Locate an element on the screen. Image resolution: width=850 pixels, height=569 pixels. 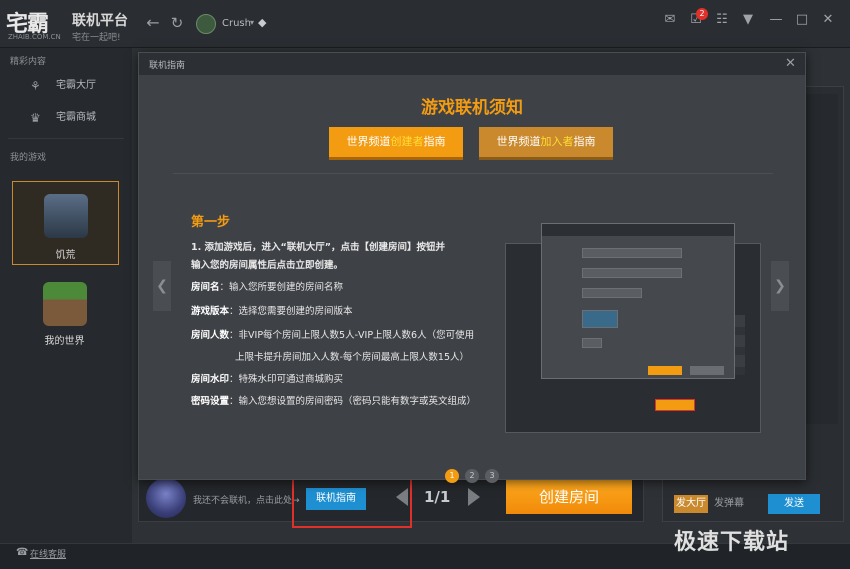
next-page-arrow-icon is located at coordinates (474, 497).